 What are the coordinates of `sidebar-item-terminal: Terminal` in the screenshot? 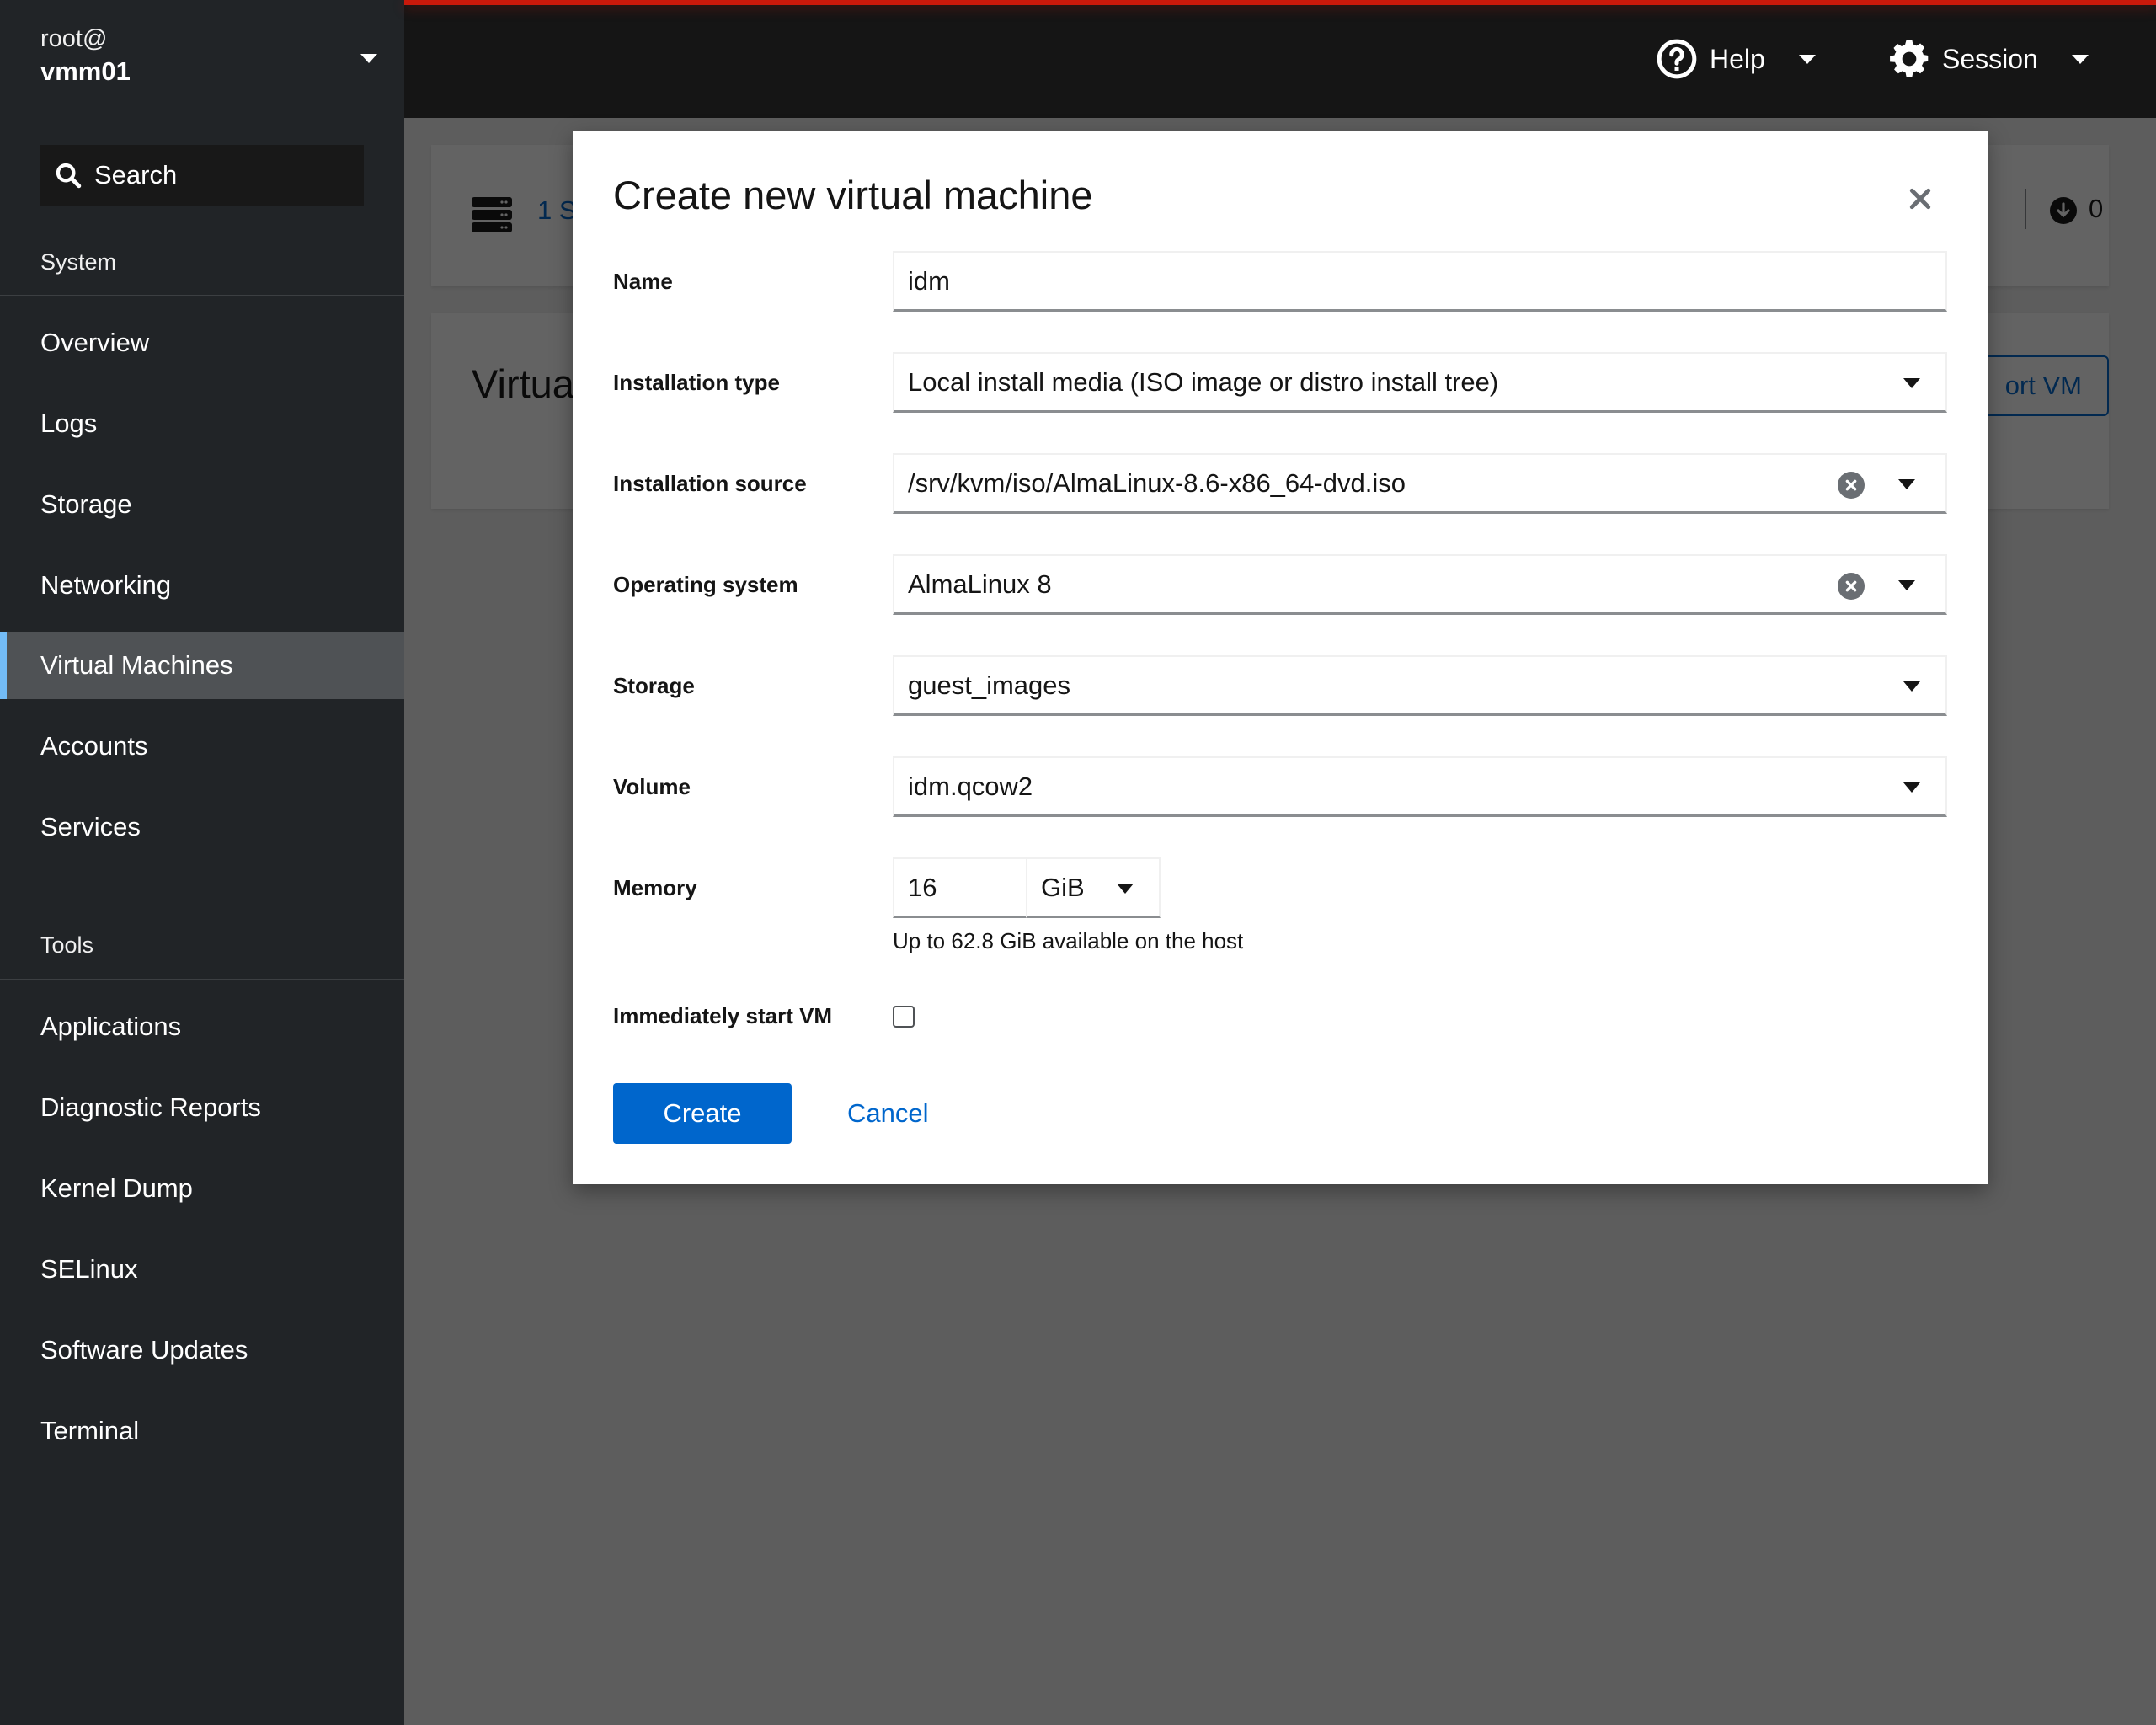 It's located at (202, 1431).